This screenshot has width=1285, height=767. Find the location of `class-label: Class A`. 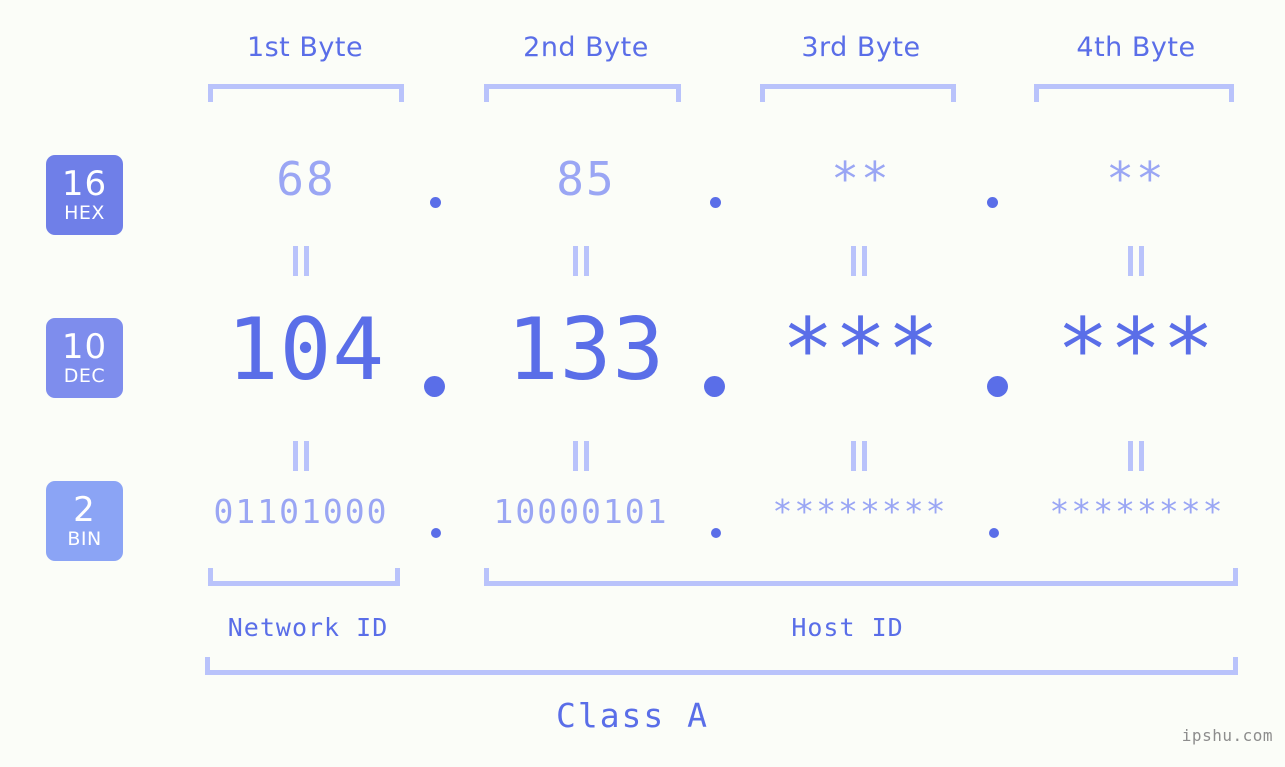

class-label: Class A is located at coordinates (632, 715).